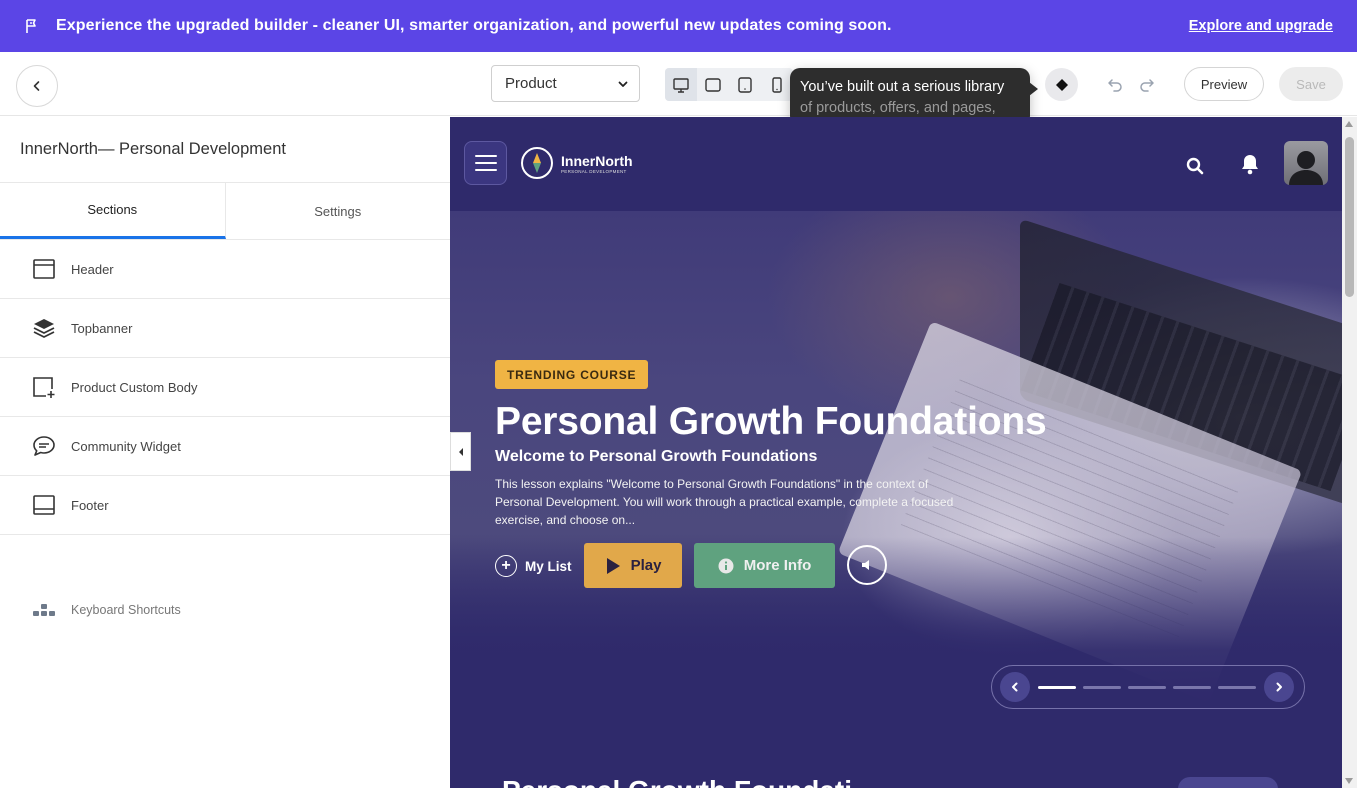 This screenshot has width=1357, height=788. I want to click on desktop-icon, so click(681, 85).